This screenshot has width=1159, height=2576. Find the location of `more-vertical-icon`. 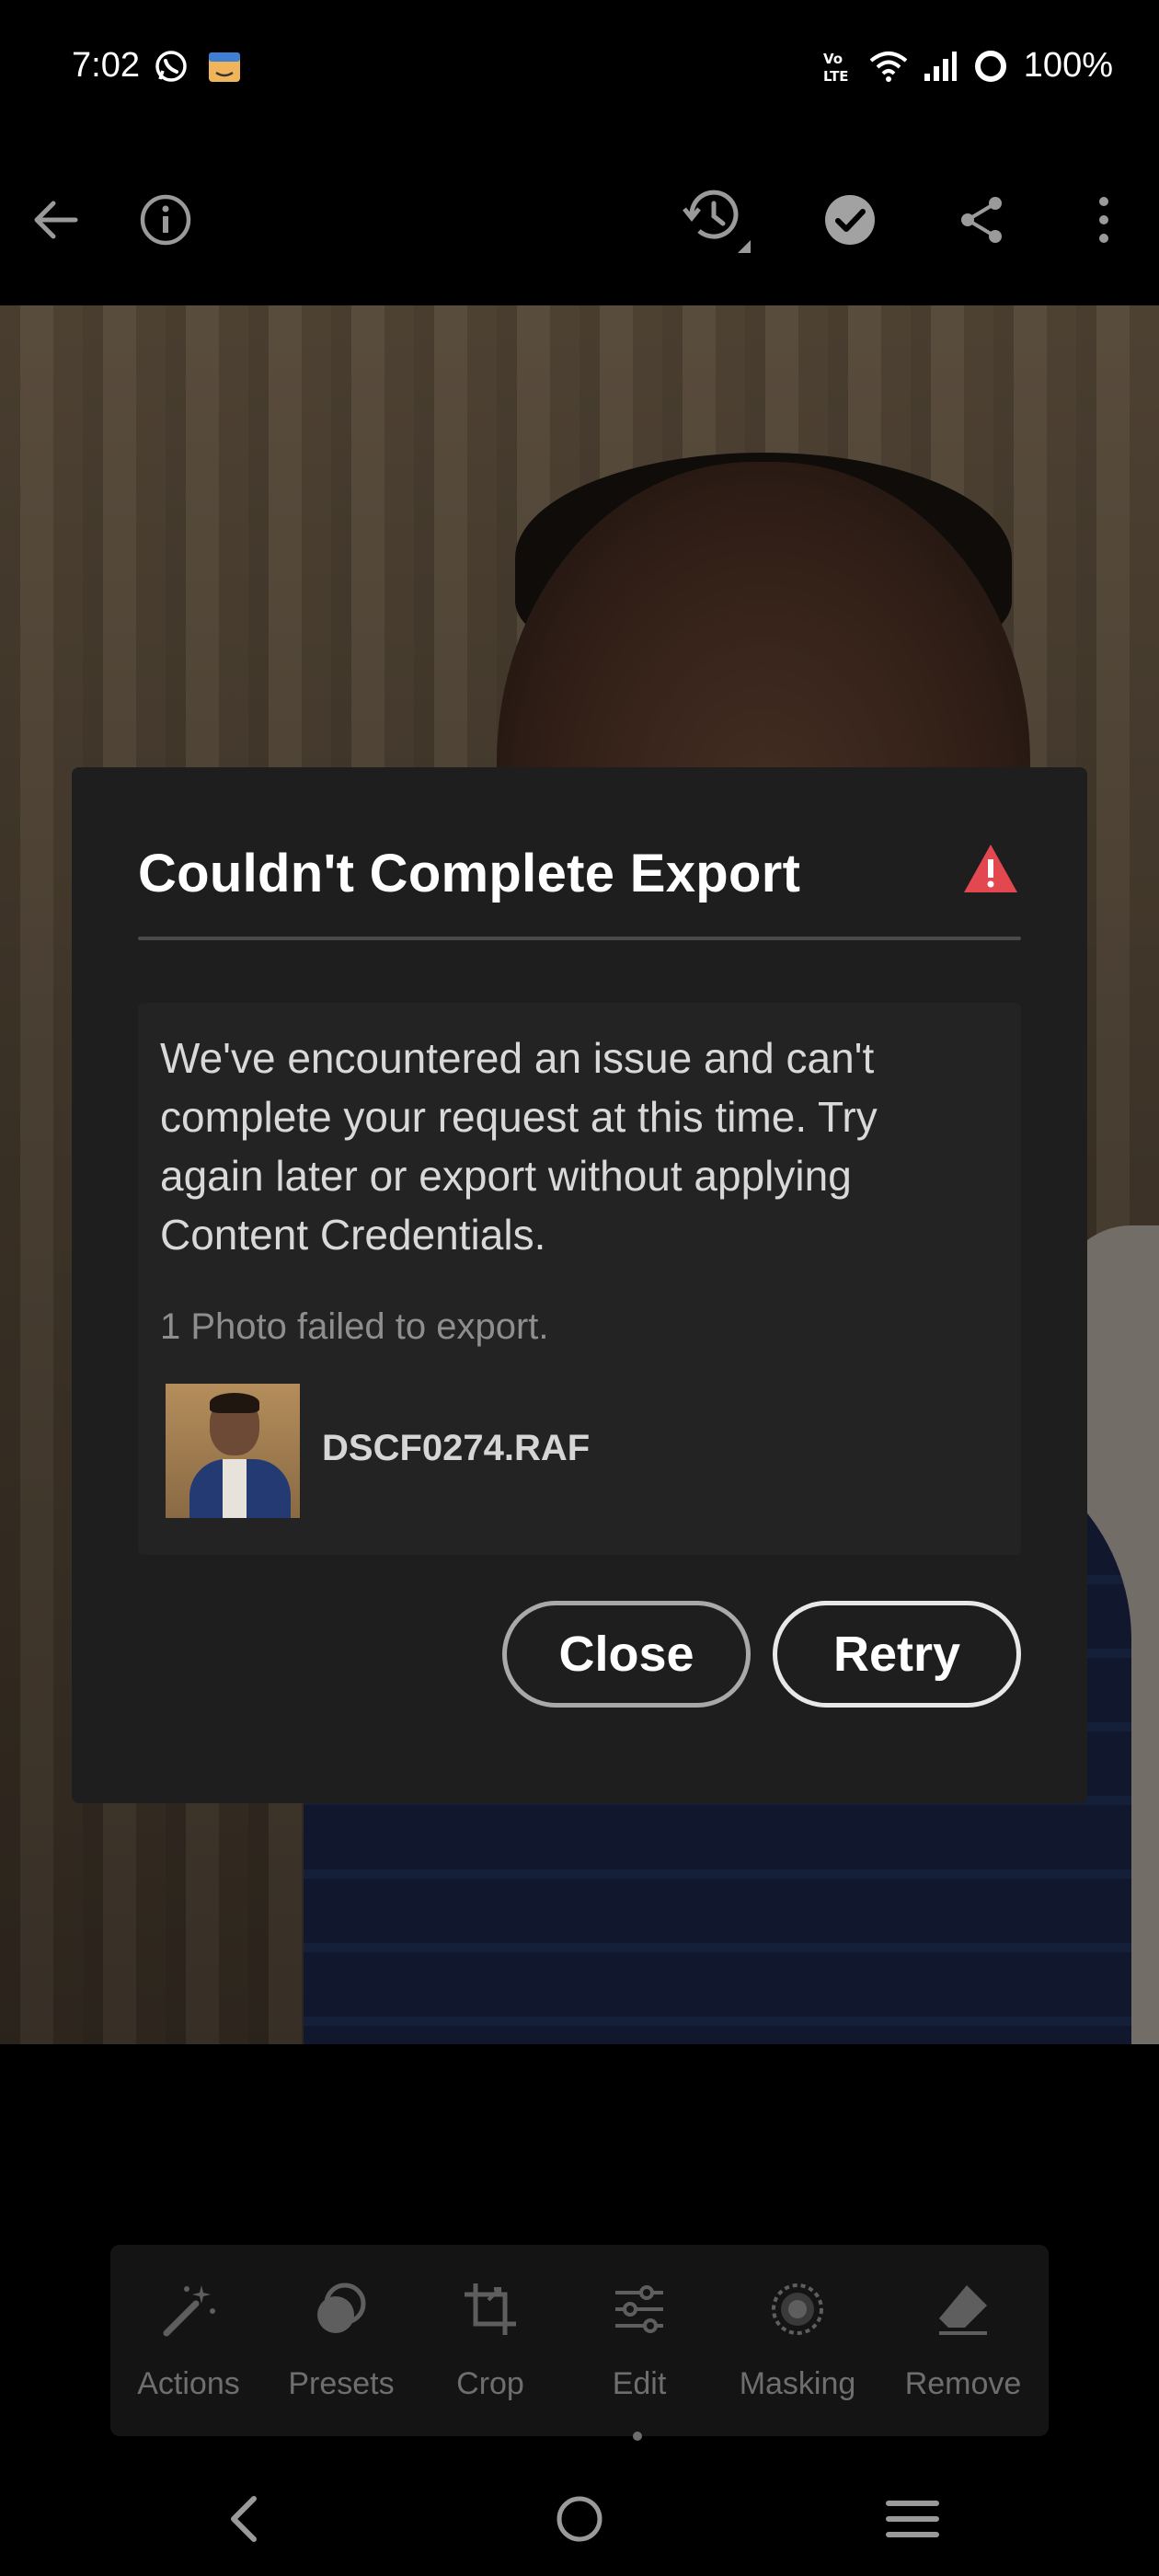

more-vertical-icon is located at coordinates (1104, 222).